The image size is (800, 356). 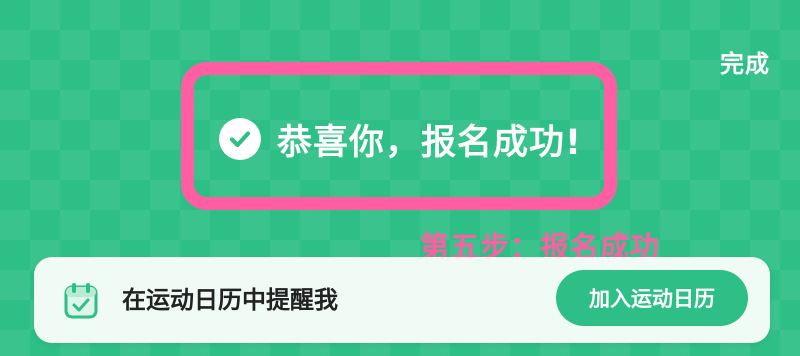 I want to click on done-button: 完成, so click(x=745, y=61).